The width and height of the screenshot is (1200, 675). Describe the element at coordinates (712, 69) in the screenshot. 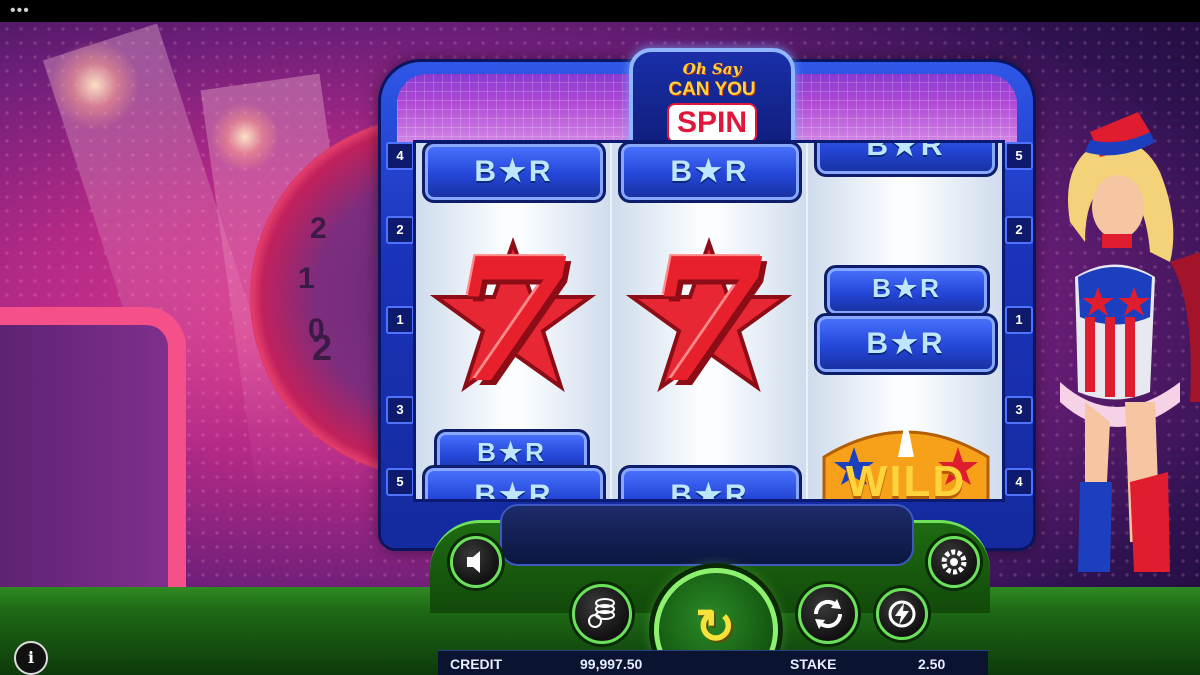

I see `logo-line1: Oh Say` at that location.